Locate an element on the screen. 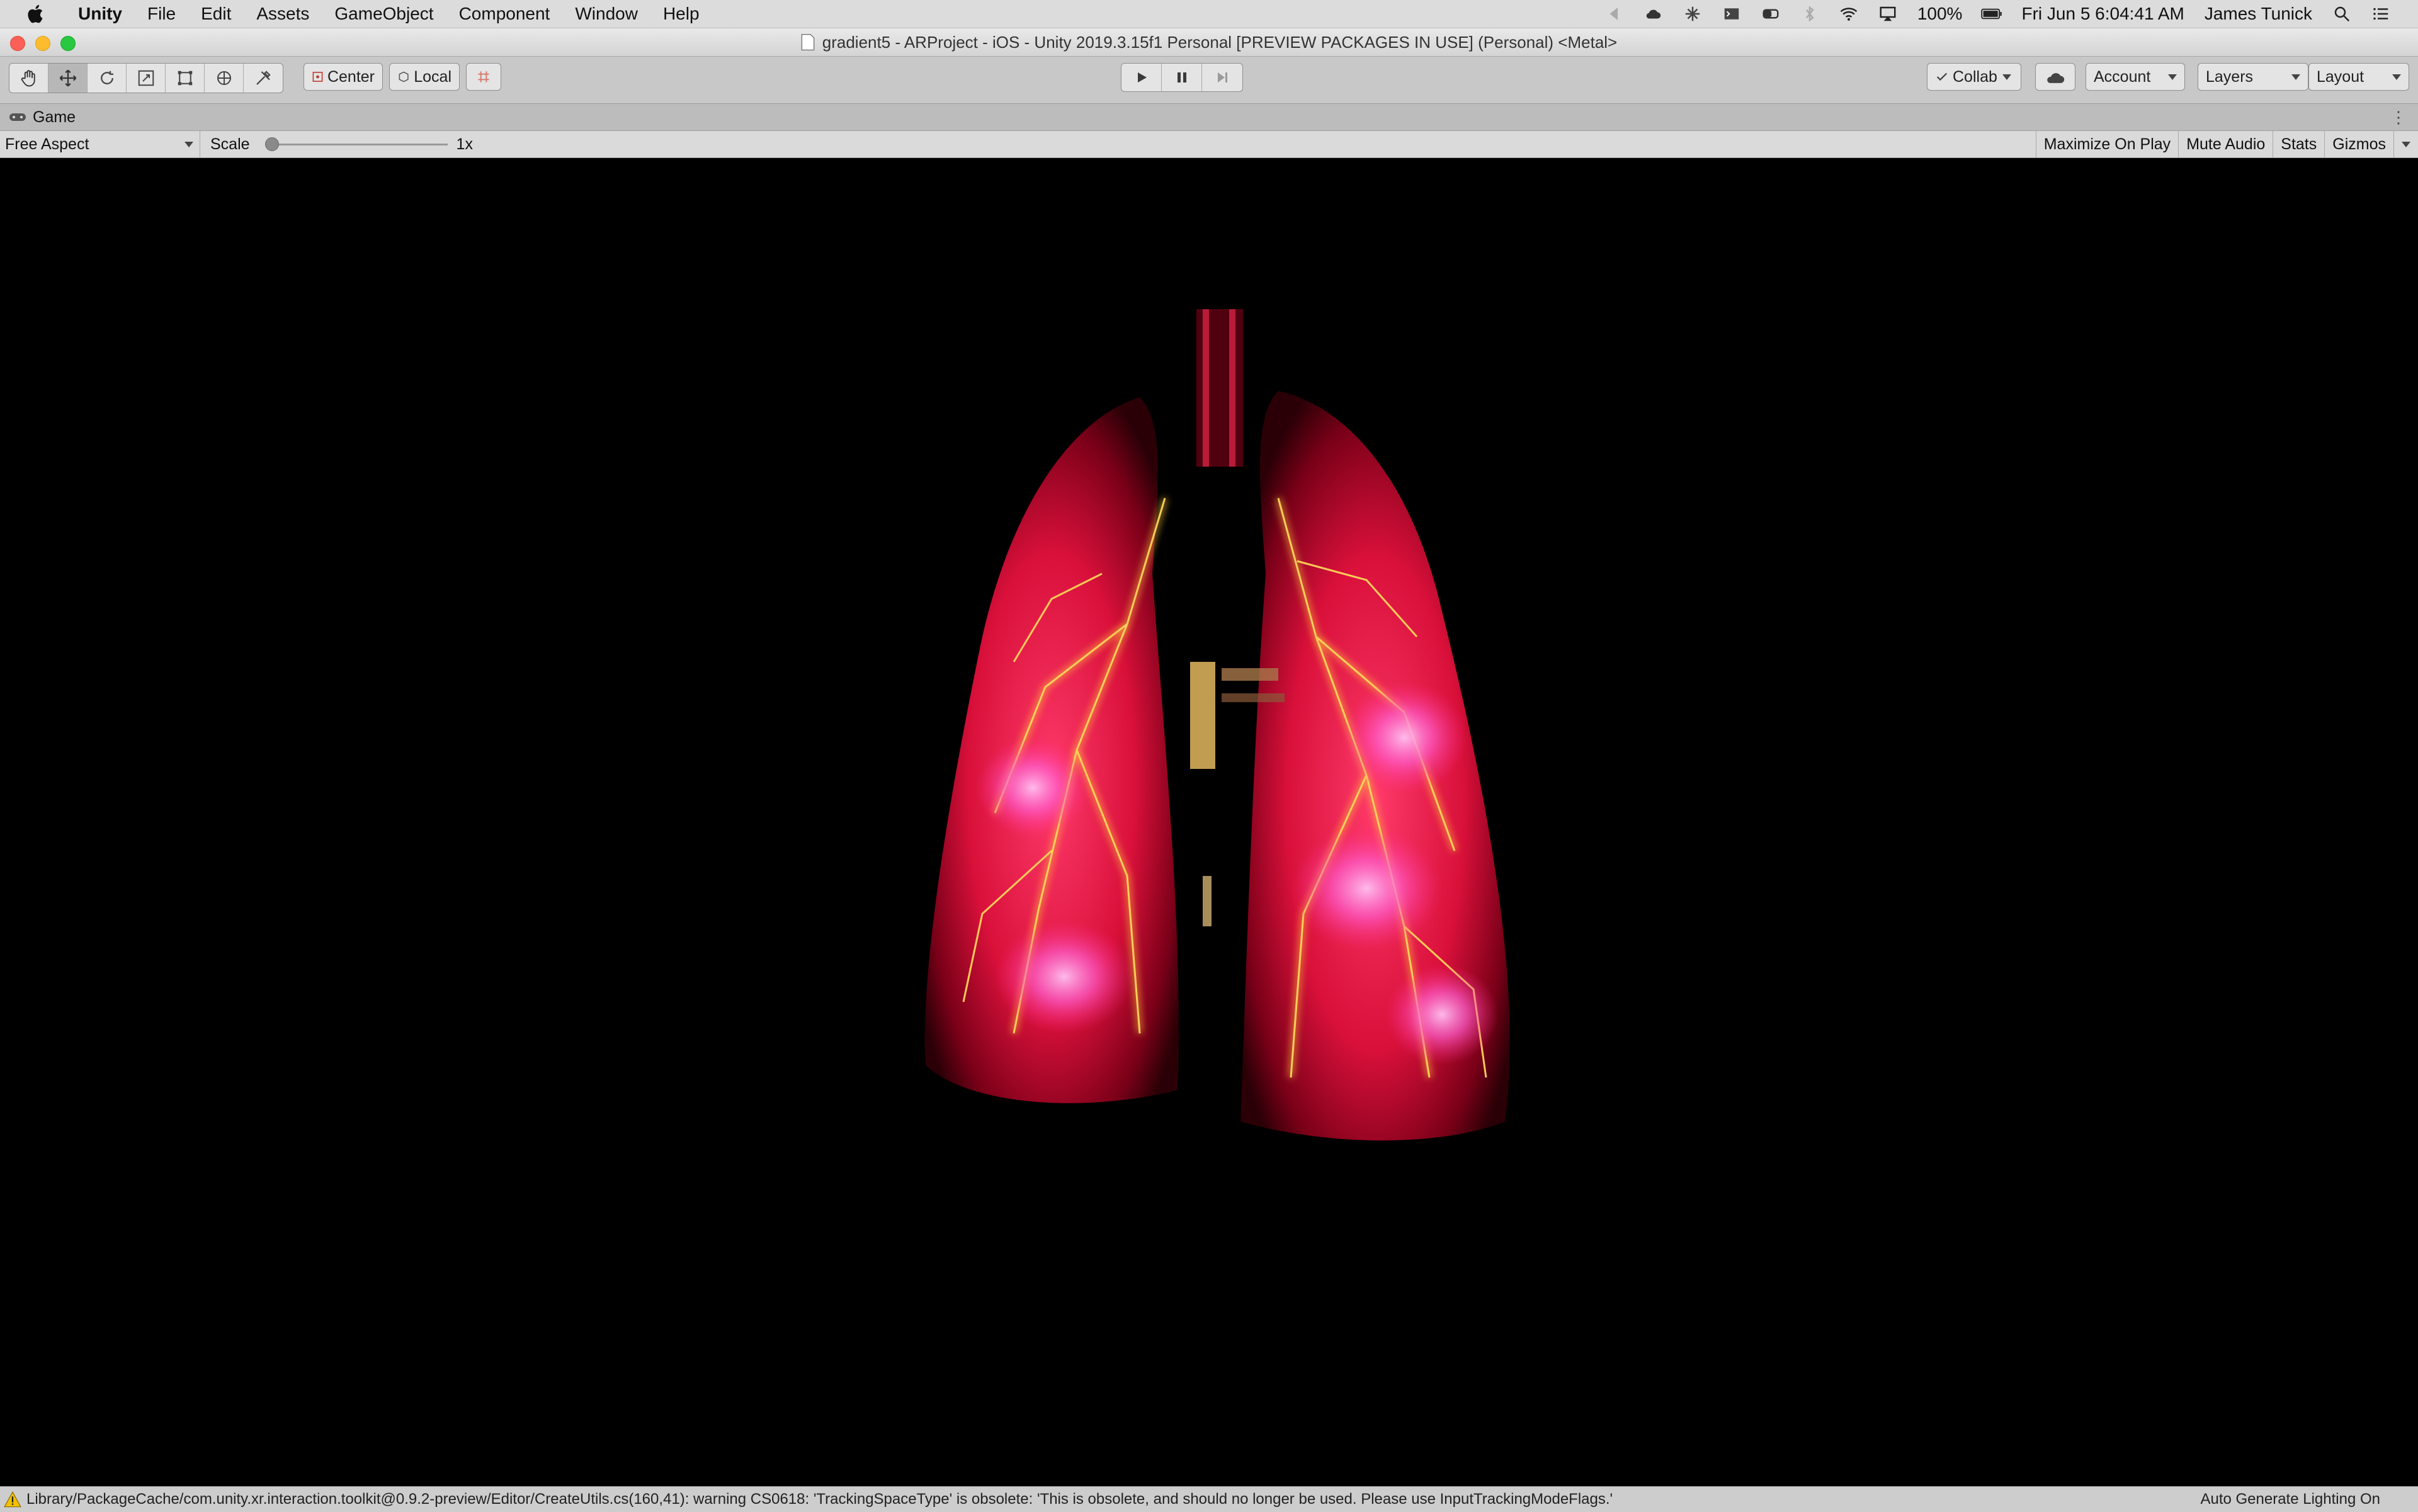 The width and height of the screenshot is (2418, 1512). pause-icon is located at coordinates (1181, 77).